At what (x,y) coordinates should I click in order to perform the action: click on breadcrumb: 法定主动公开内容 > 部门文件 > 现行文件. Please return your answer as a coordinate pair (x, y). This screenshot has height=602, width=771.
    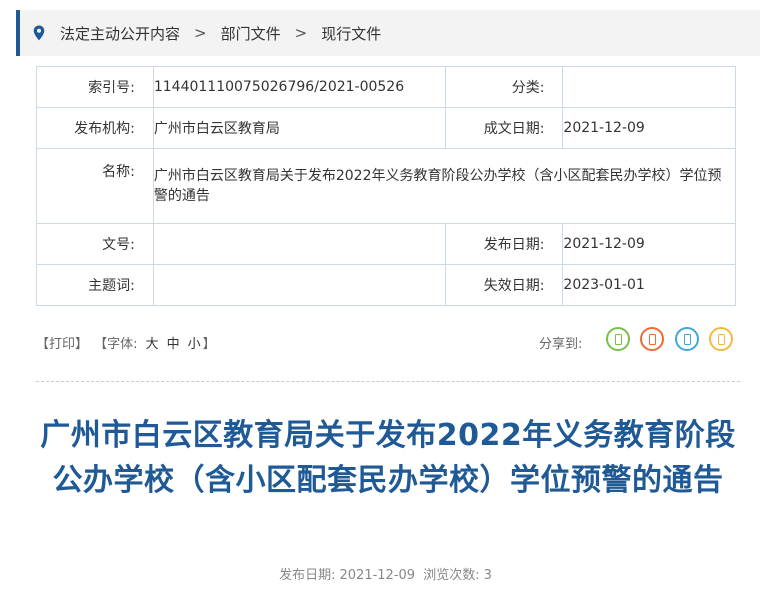
    Looking at the image, I should click on (388, 33).